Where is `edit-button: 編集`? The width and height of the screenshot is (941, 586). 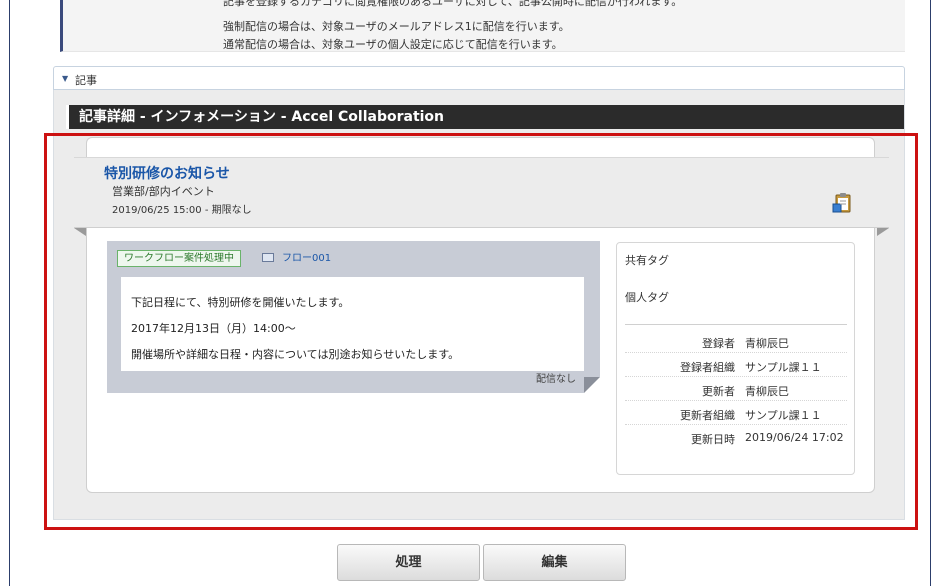
edit-button: 編集 is located at coordinates (554, 562).